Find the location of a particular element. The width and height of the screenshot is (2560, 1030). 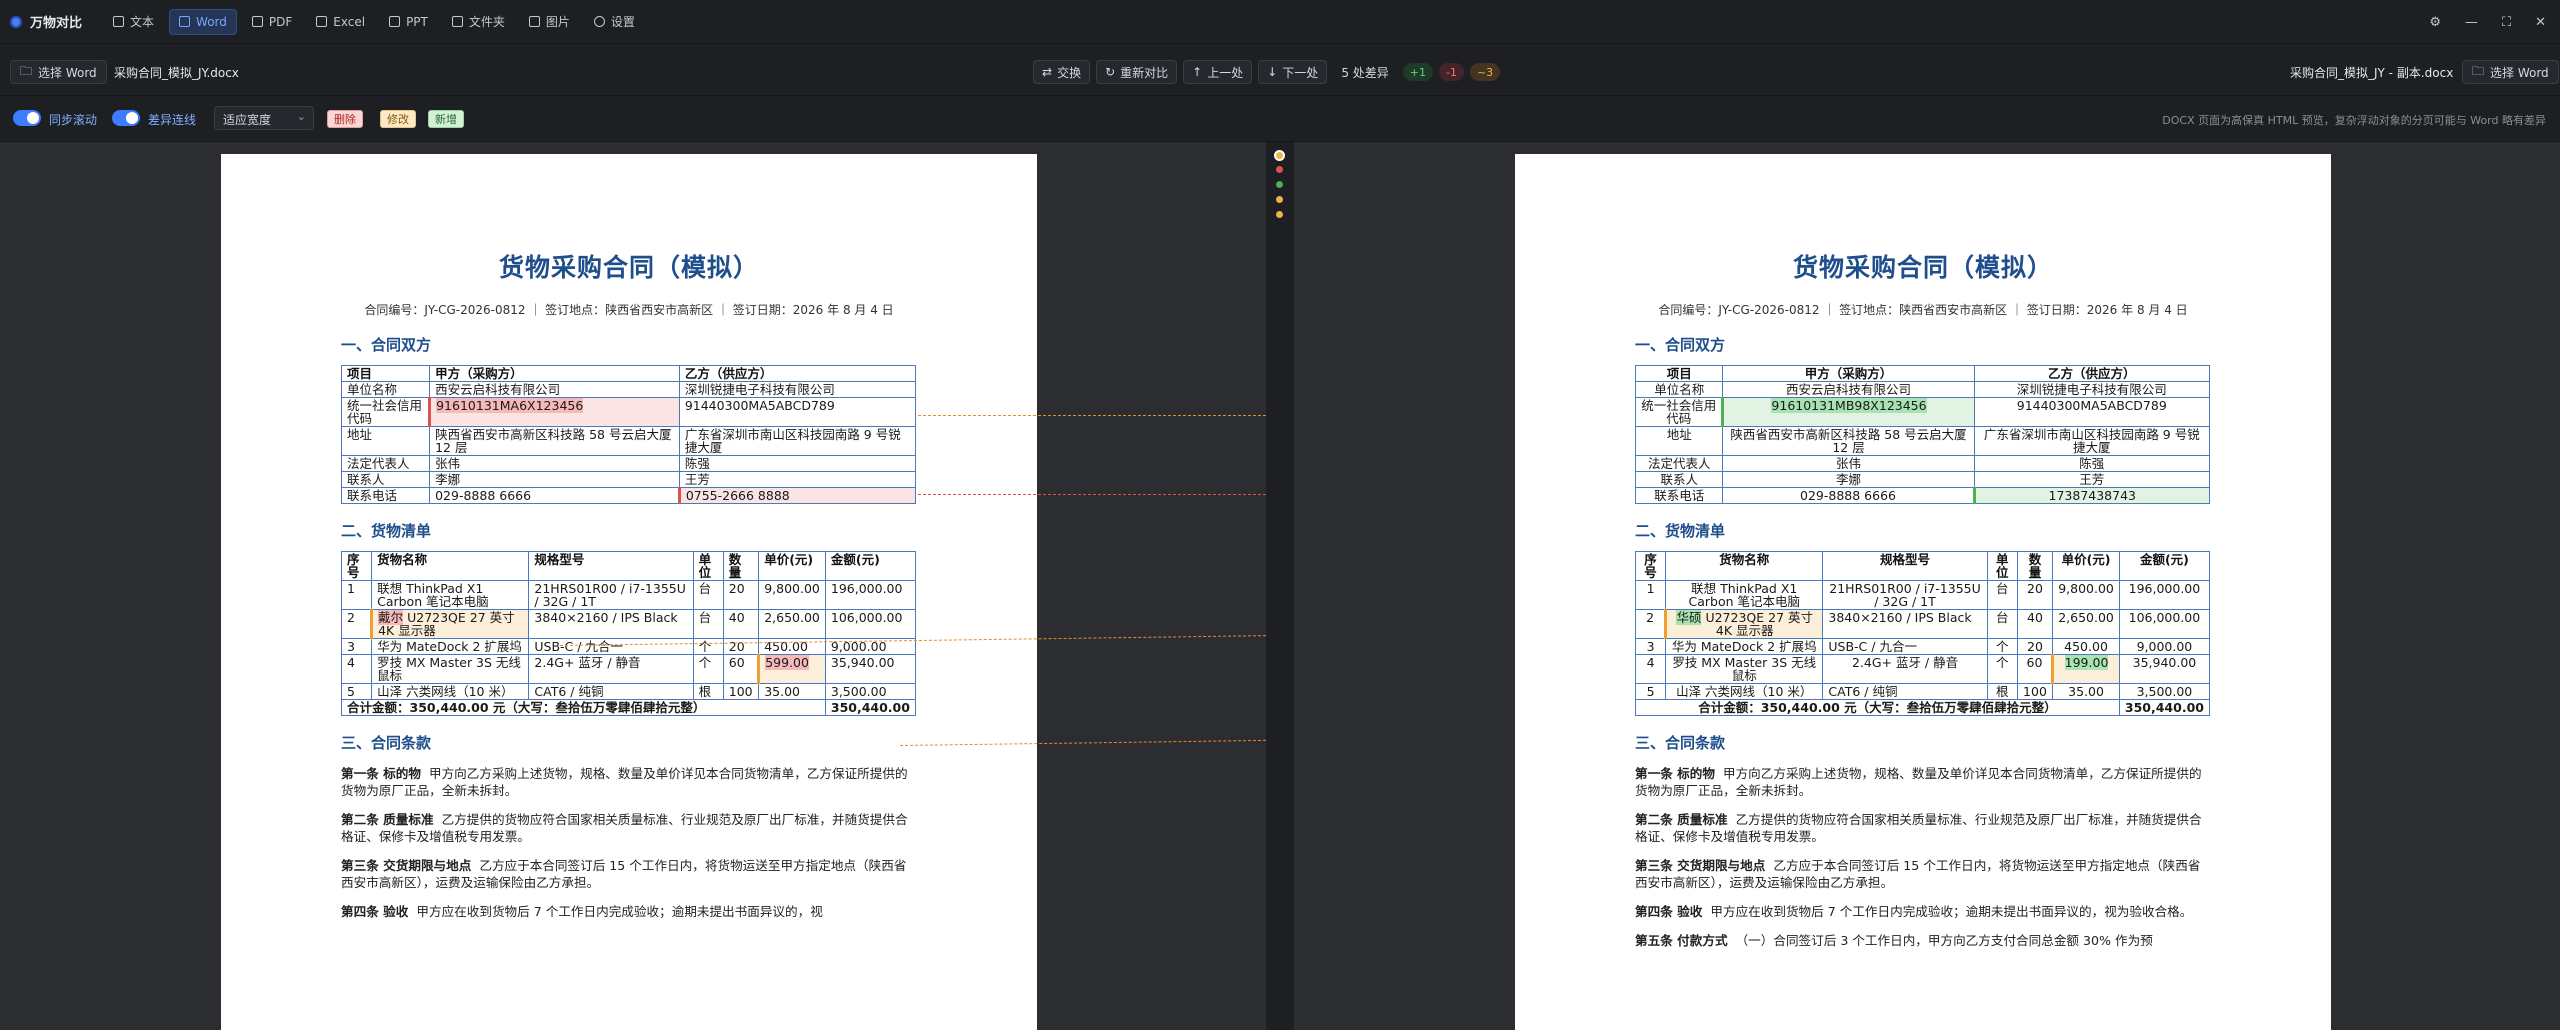

table-cell: 地址 is located at coordinates (385, 441).